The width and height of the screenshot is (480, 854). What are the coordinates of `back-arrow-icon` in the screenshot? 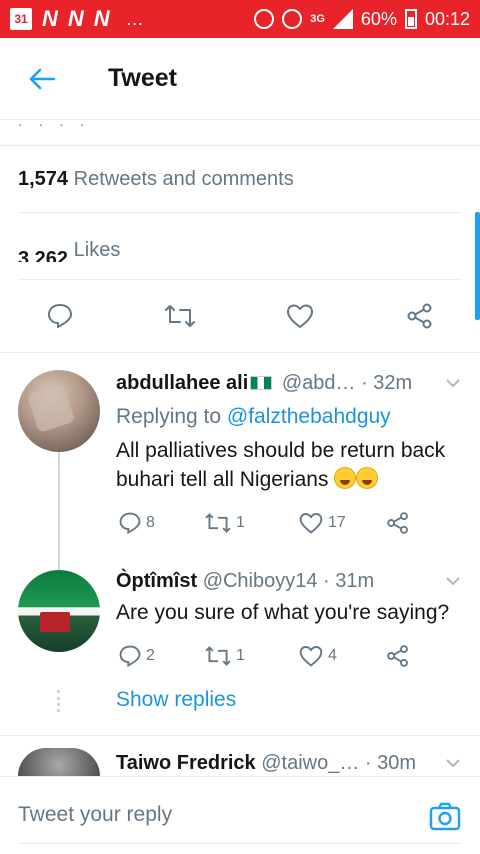 It's located at (42, 78).